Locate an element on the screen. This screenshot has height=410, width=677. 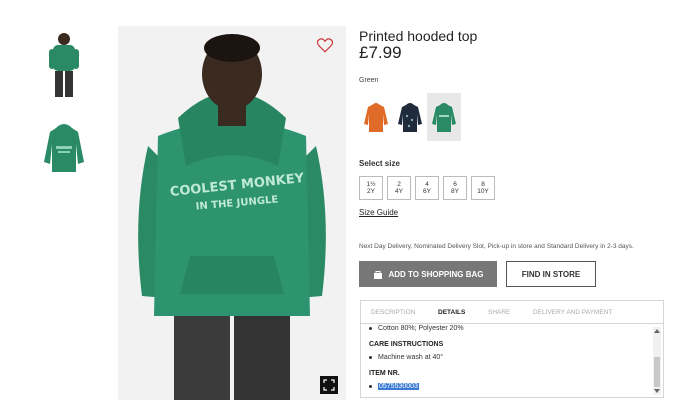
thumbnail-model is located at coordinates (64, 64).